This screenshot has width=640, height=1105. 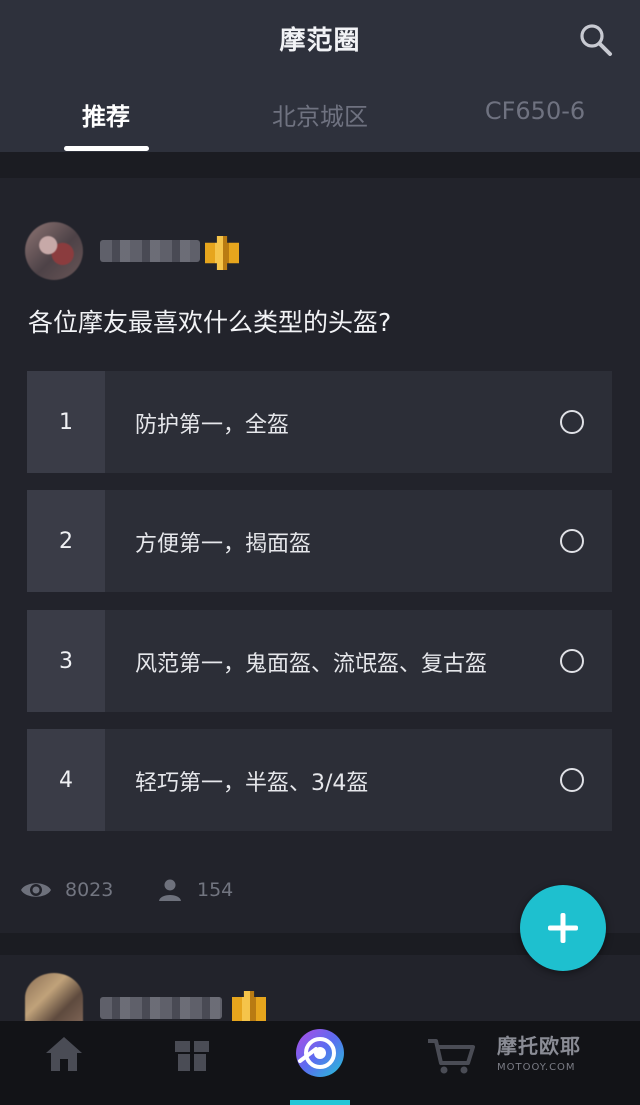 I want to click on create-post-button, so click(x=563, y=928).